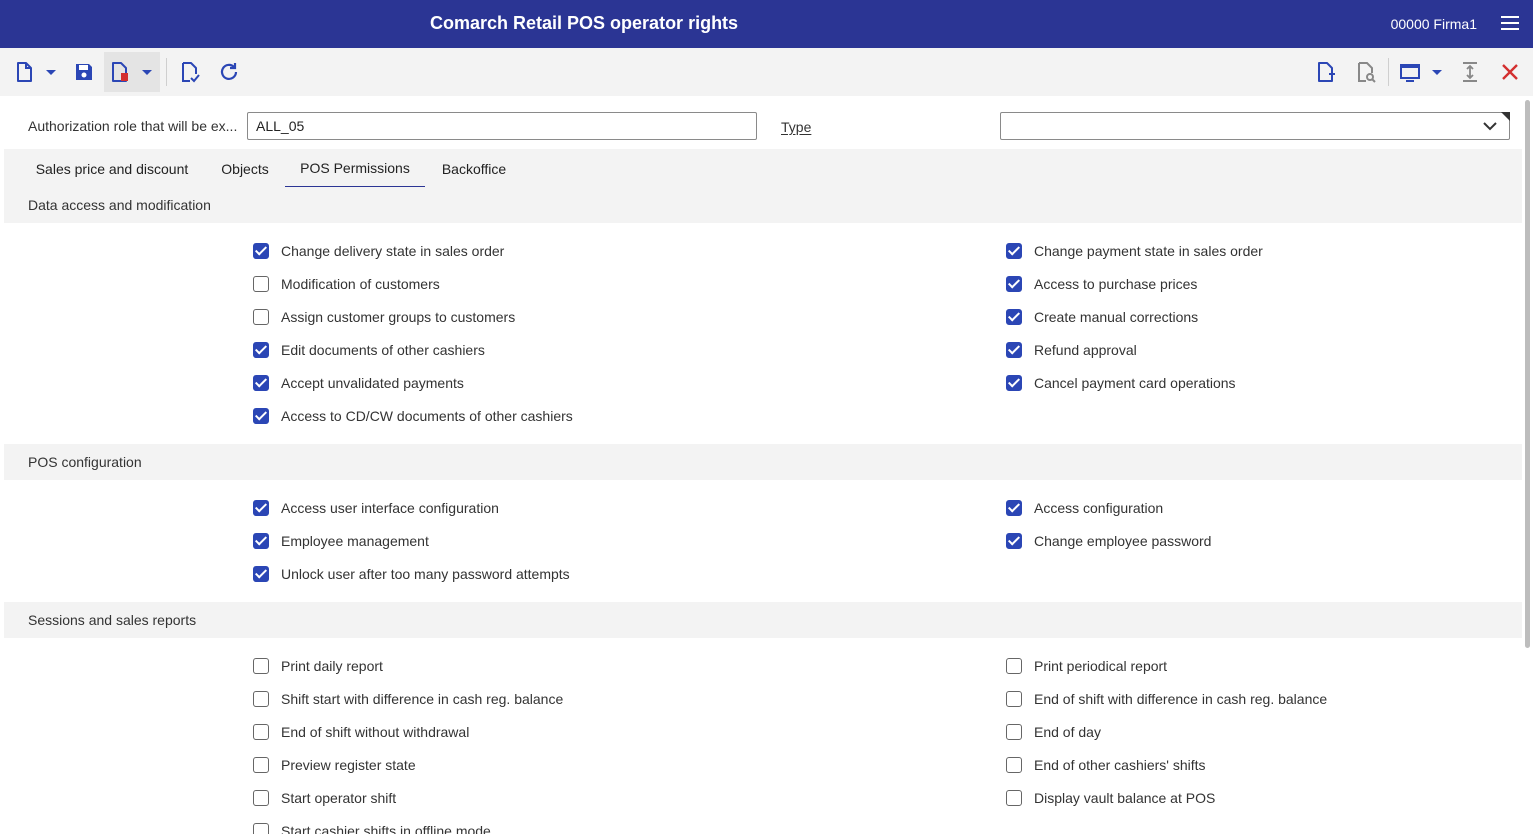 This screenshot has width=1533, height=834. Describe the element at coordinates (355, 541) in the screenshot. I see `permission-label: Employee management` at that location.